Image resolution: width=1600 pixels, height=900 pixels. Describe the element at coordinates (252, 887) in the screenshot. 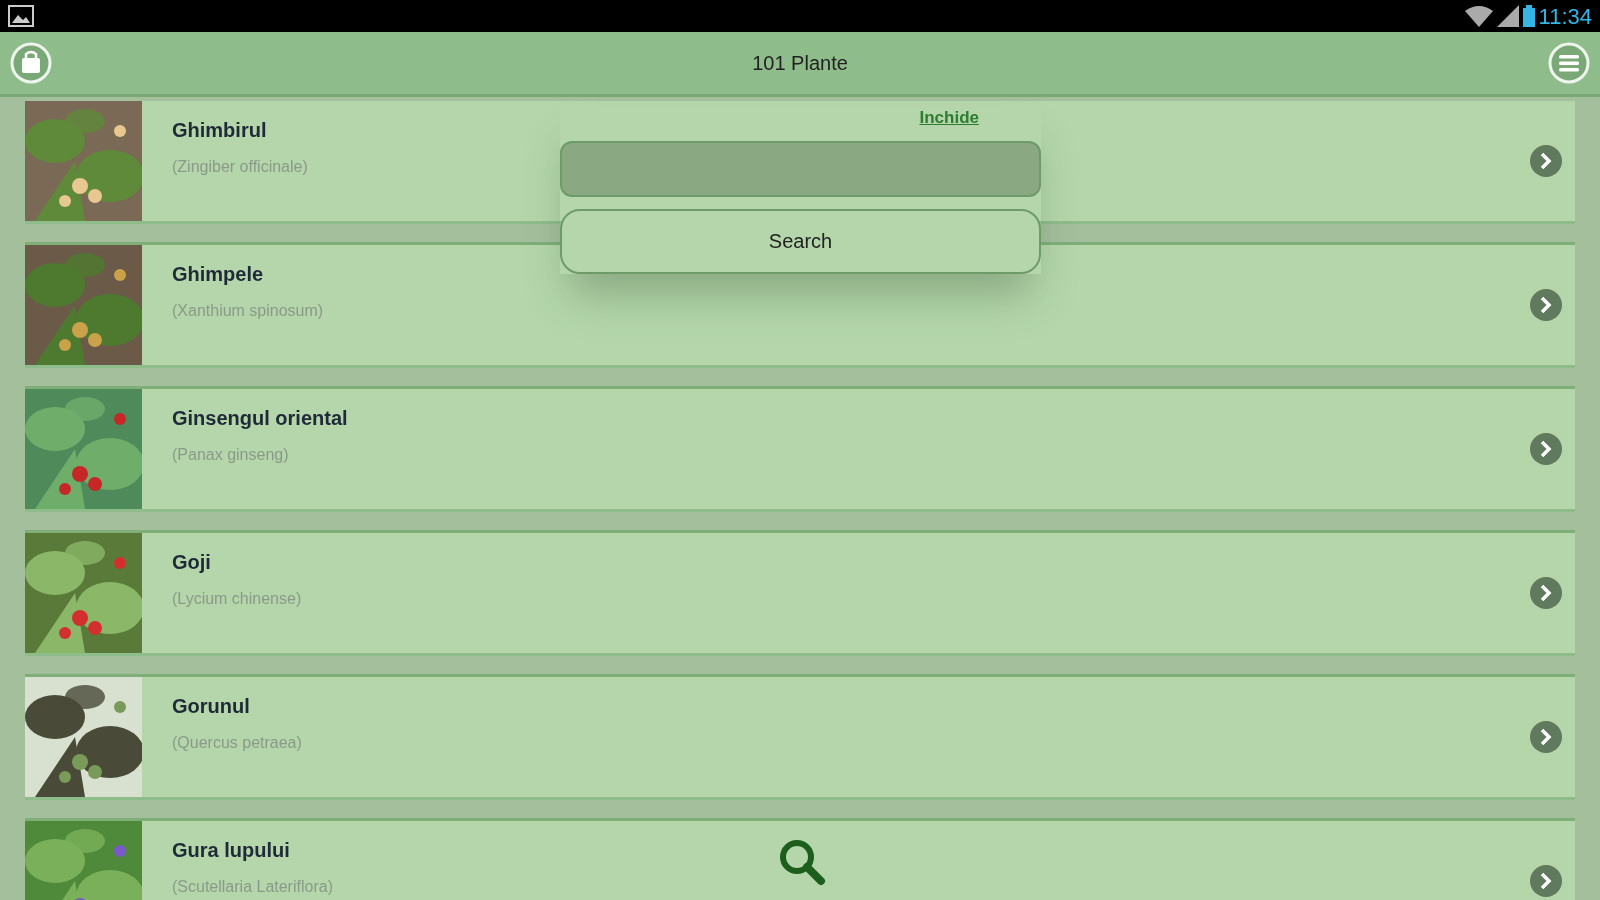

I see `latin-name: (Scutellaria Lateriflora)` at that location.